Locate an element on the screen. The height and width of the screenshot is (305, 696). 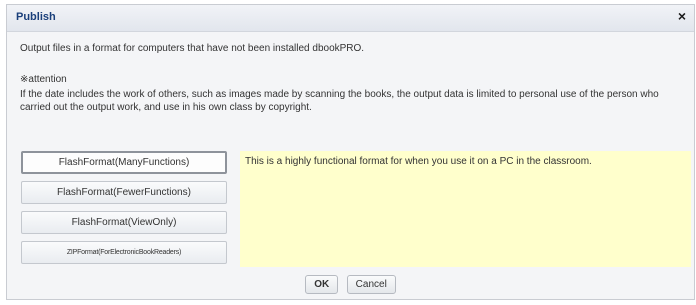
close-icon: × is located at coordinates (682, 16).